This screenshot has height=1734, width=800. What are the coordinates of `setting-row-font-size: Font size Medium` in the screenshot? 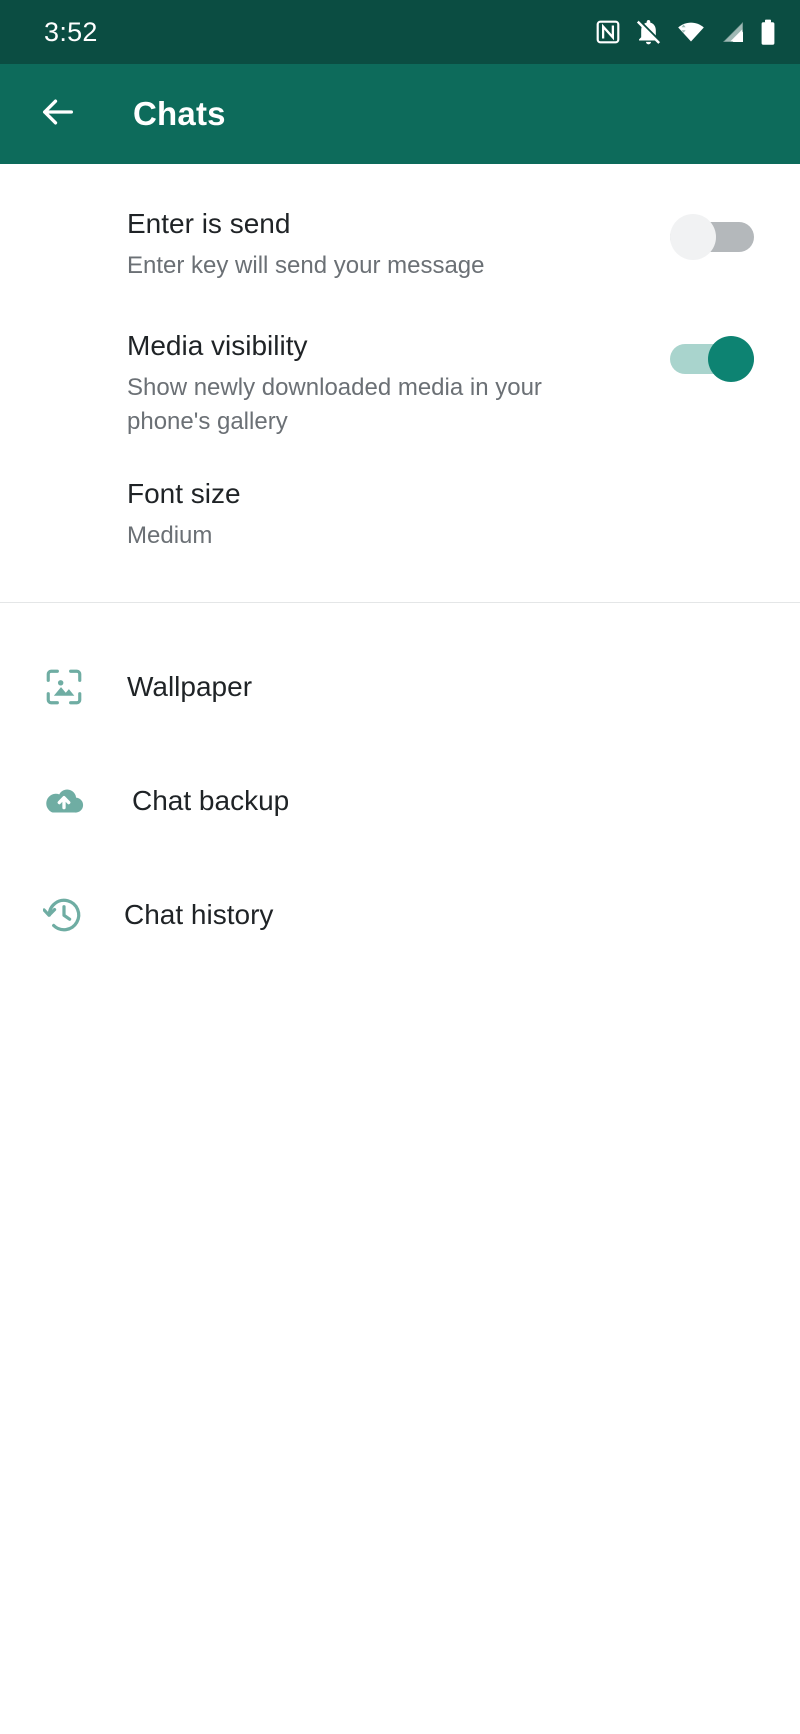 It's located at (400, 518).